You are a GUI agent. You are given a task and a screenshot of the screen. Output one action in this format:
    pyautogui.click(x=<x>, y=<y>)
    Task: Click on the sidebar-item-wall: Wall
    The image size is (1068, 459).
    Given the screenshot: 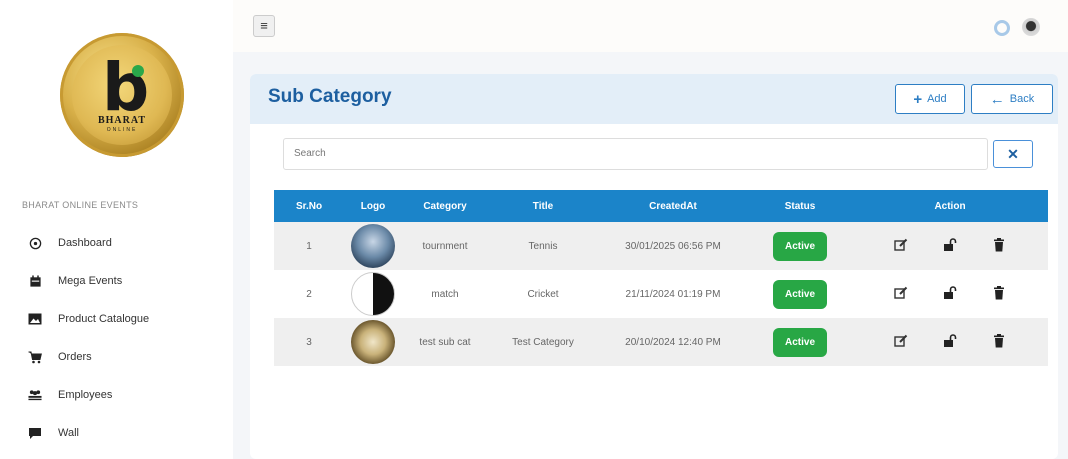 What is the action you would take?
    pyautogui.click(x=116, y=433)
    